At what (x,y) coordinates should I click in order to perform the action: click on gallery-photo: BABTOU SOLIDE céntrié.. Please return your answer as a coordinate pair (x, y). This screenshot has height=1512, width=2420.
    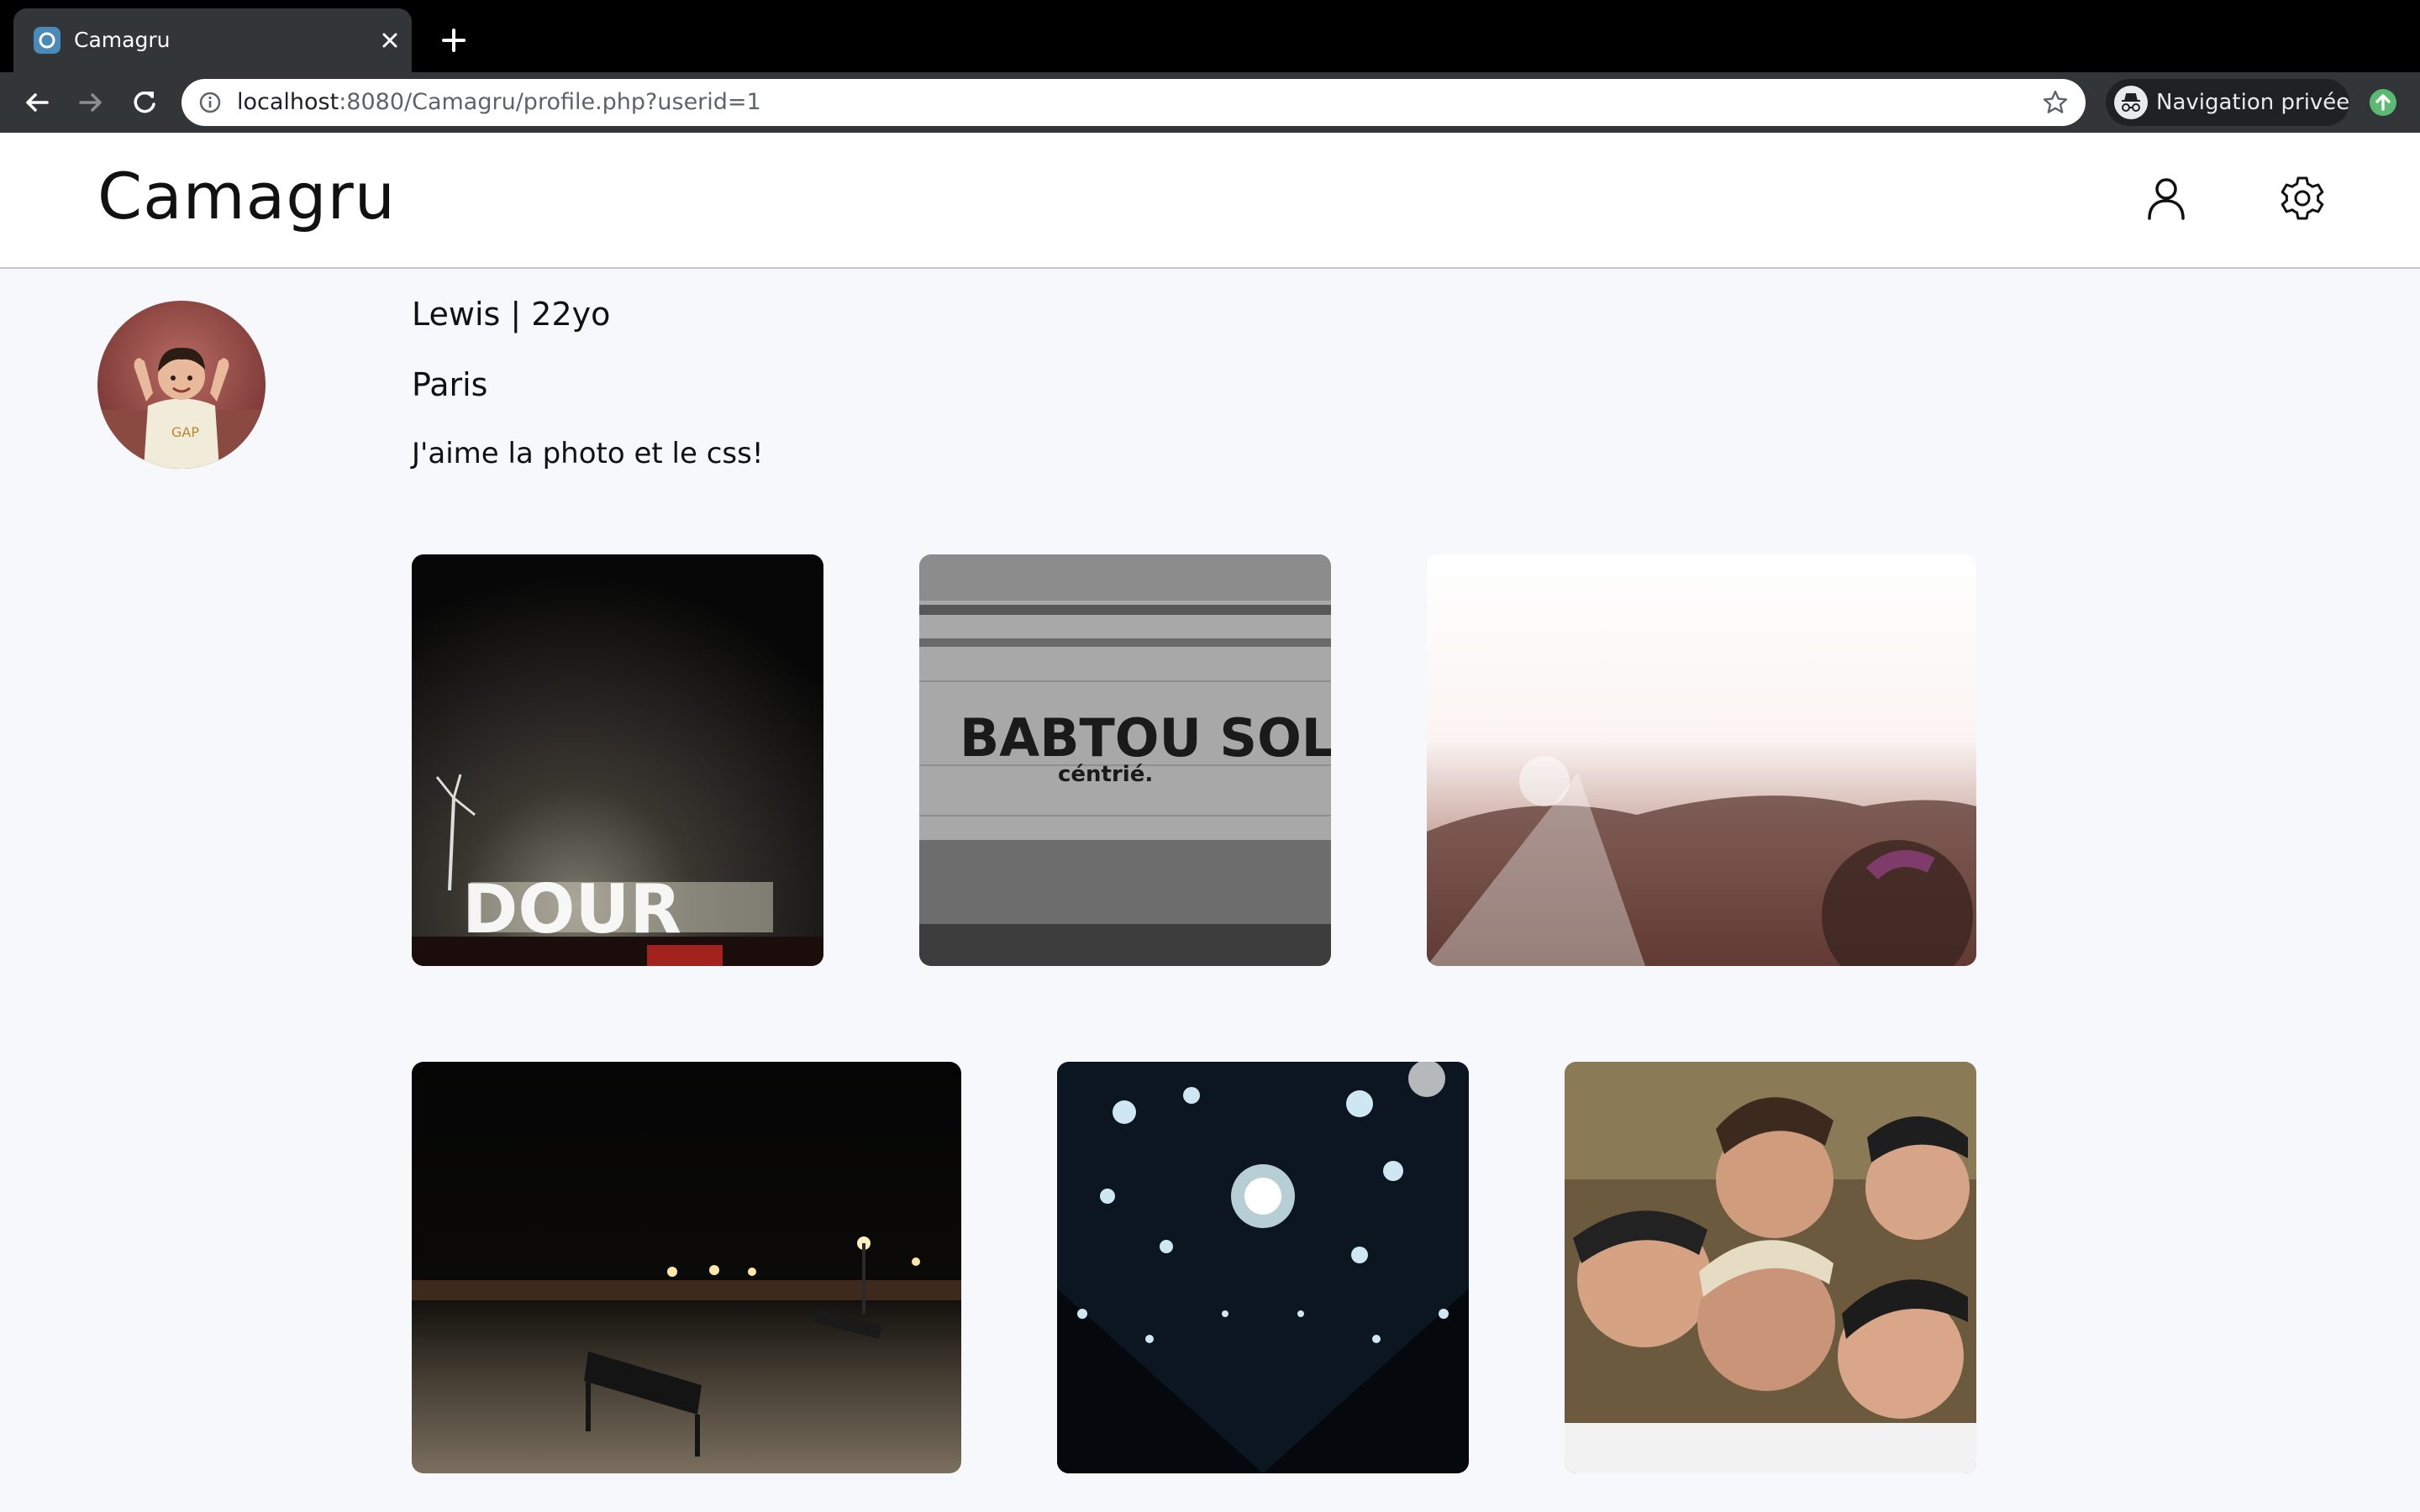
    Looking at the image, I should click on (1125, 760).